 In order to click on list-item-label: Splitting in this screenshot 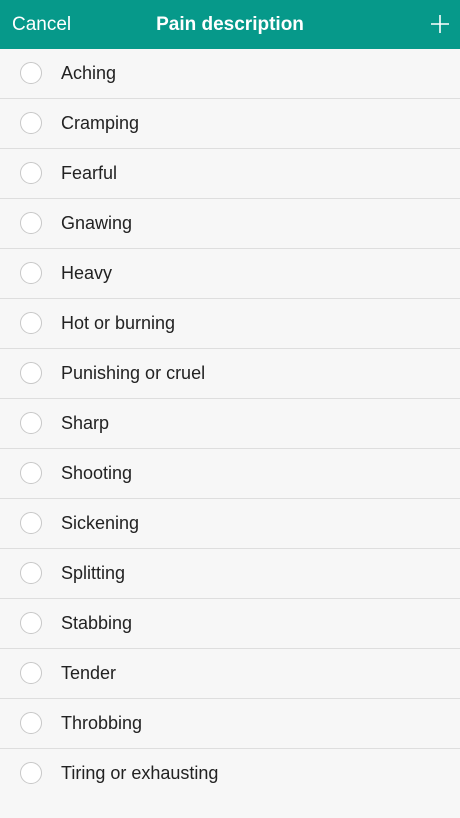, I will do `click(93, 573)`.